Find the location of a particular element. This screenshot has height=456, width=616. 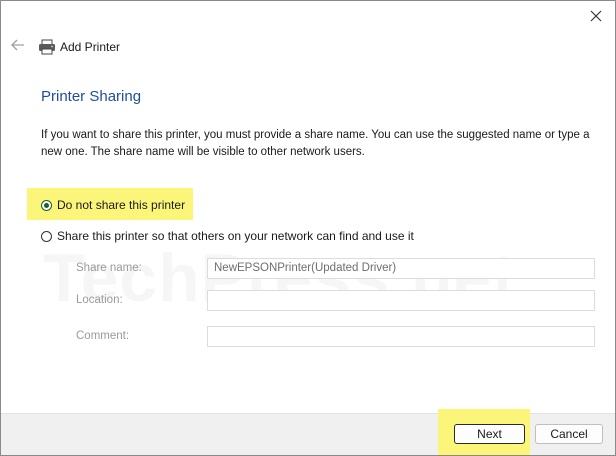

comment-field is located at coordinates (401, 336).